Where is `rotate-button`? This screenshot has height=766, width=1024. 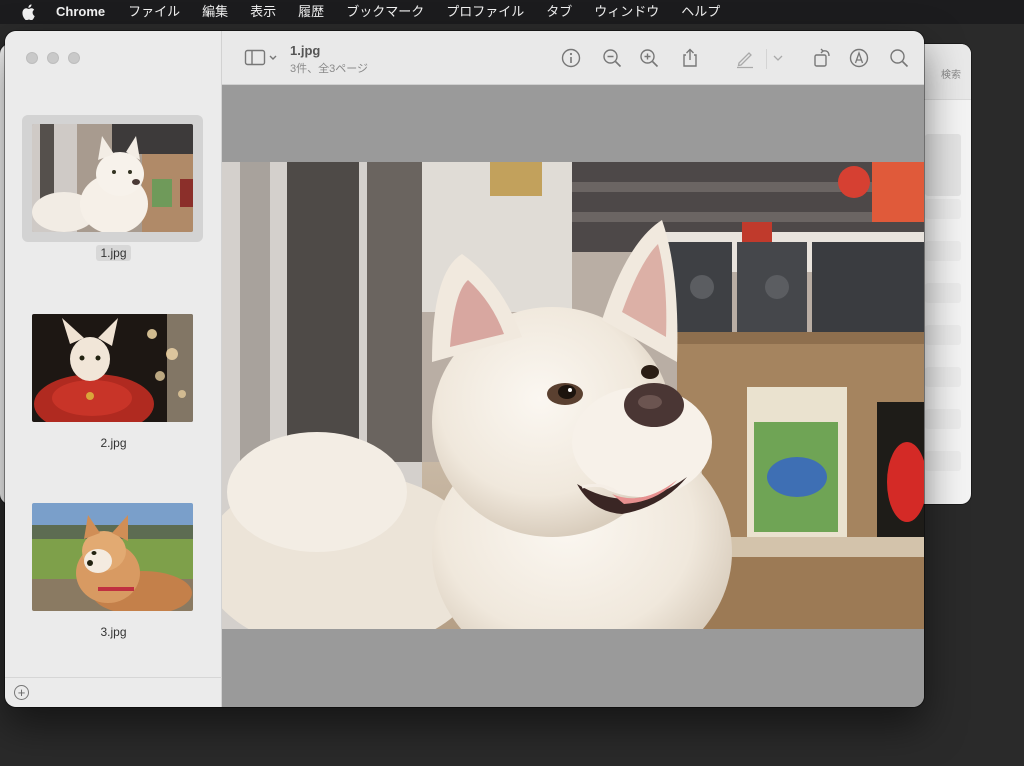 rotate-button is located at coordinates (822, 58).